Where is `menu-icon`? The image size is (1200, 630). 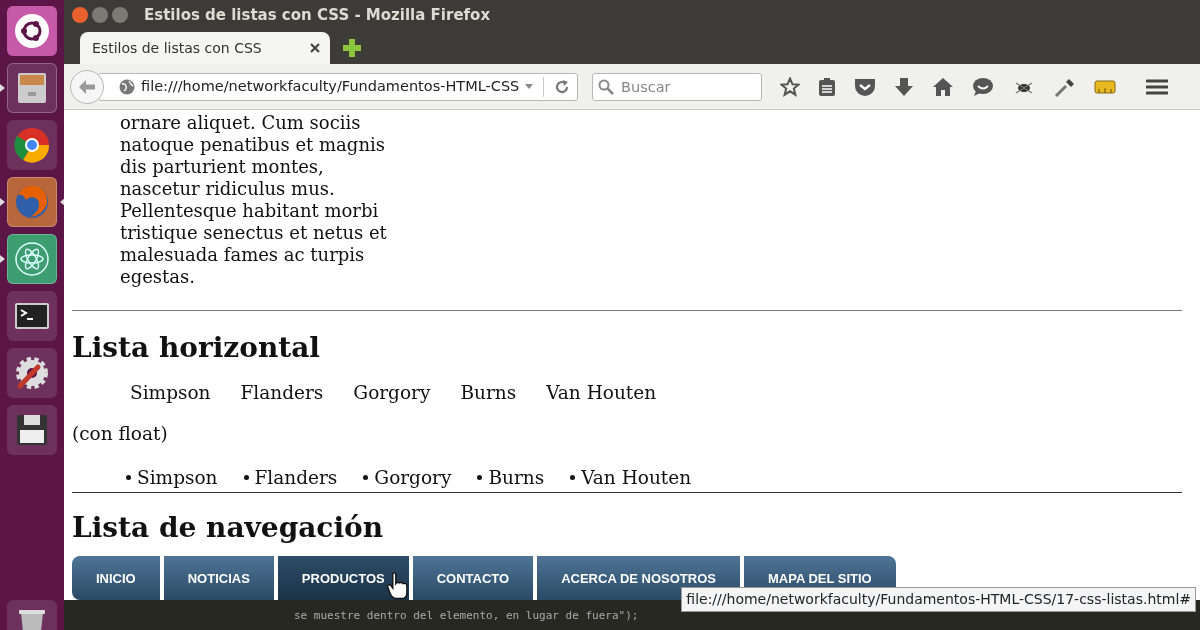
menu-icon is located at coordinates (1157, 86).